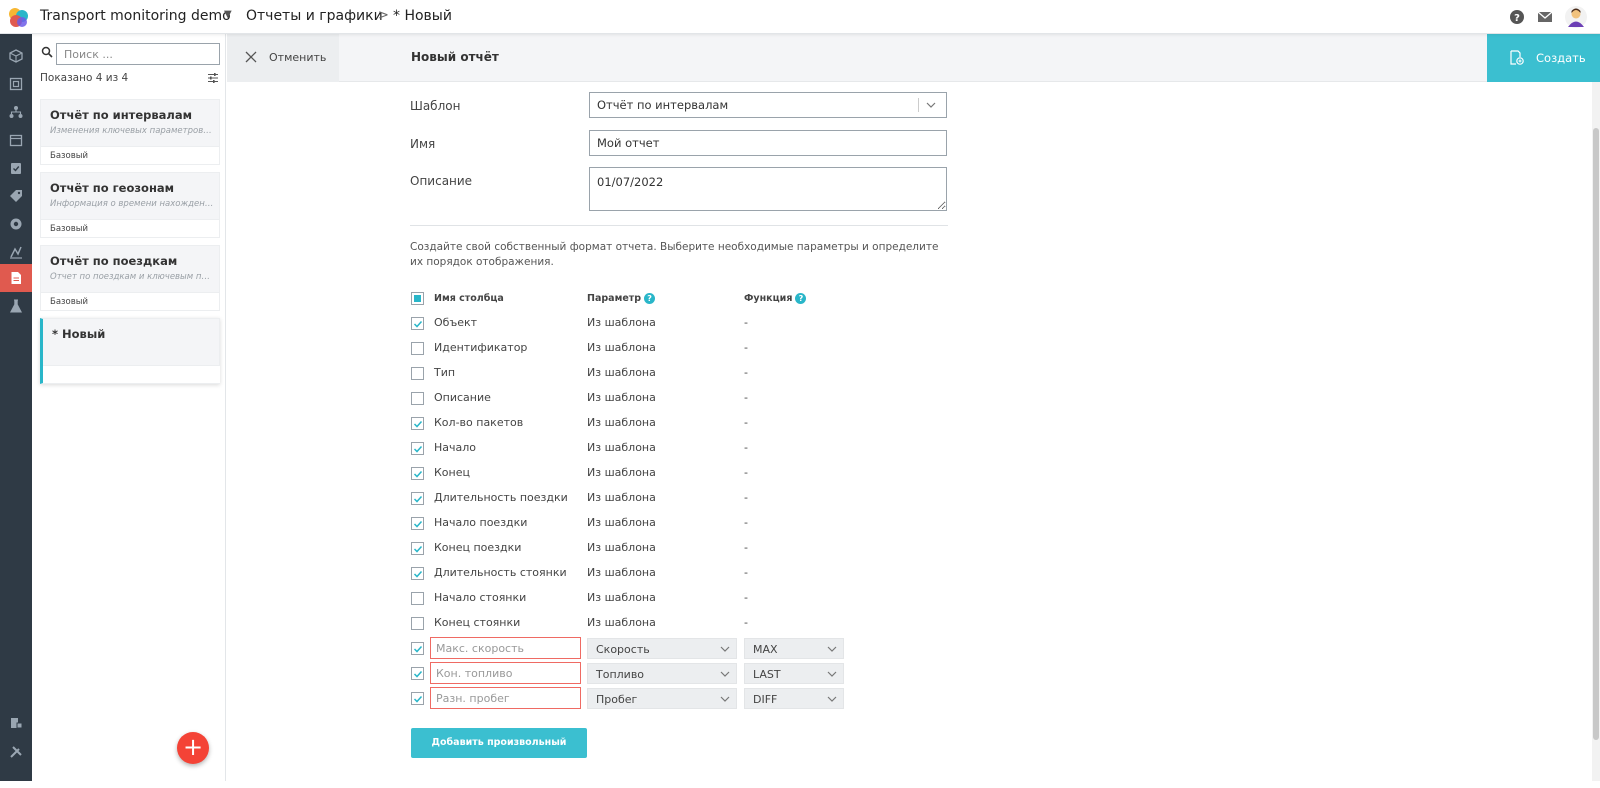 The height and width of the screenshot is (788, 1600). Describe the element at coordinates (16, 84) in the screenshot. I see `nav-zones` at that location.